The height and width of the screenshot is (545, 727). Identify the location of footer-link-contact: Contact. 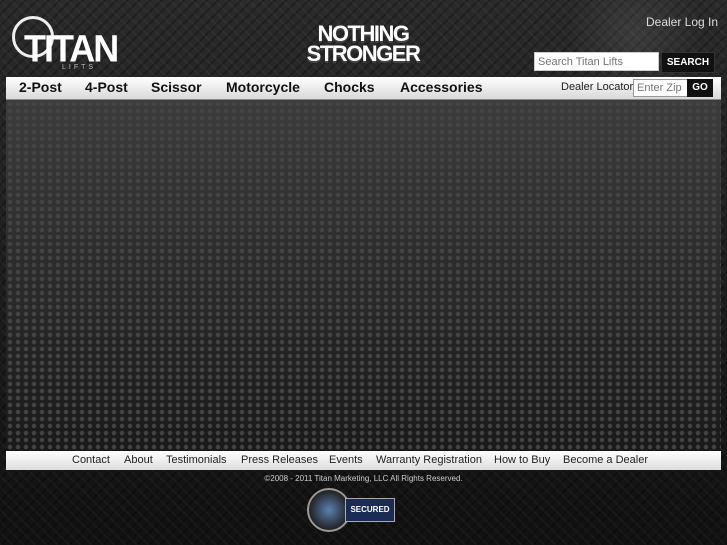
(91, 460).